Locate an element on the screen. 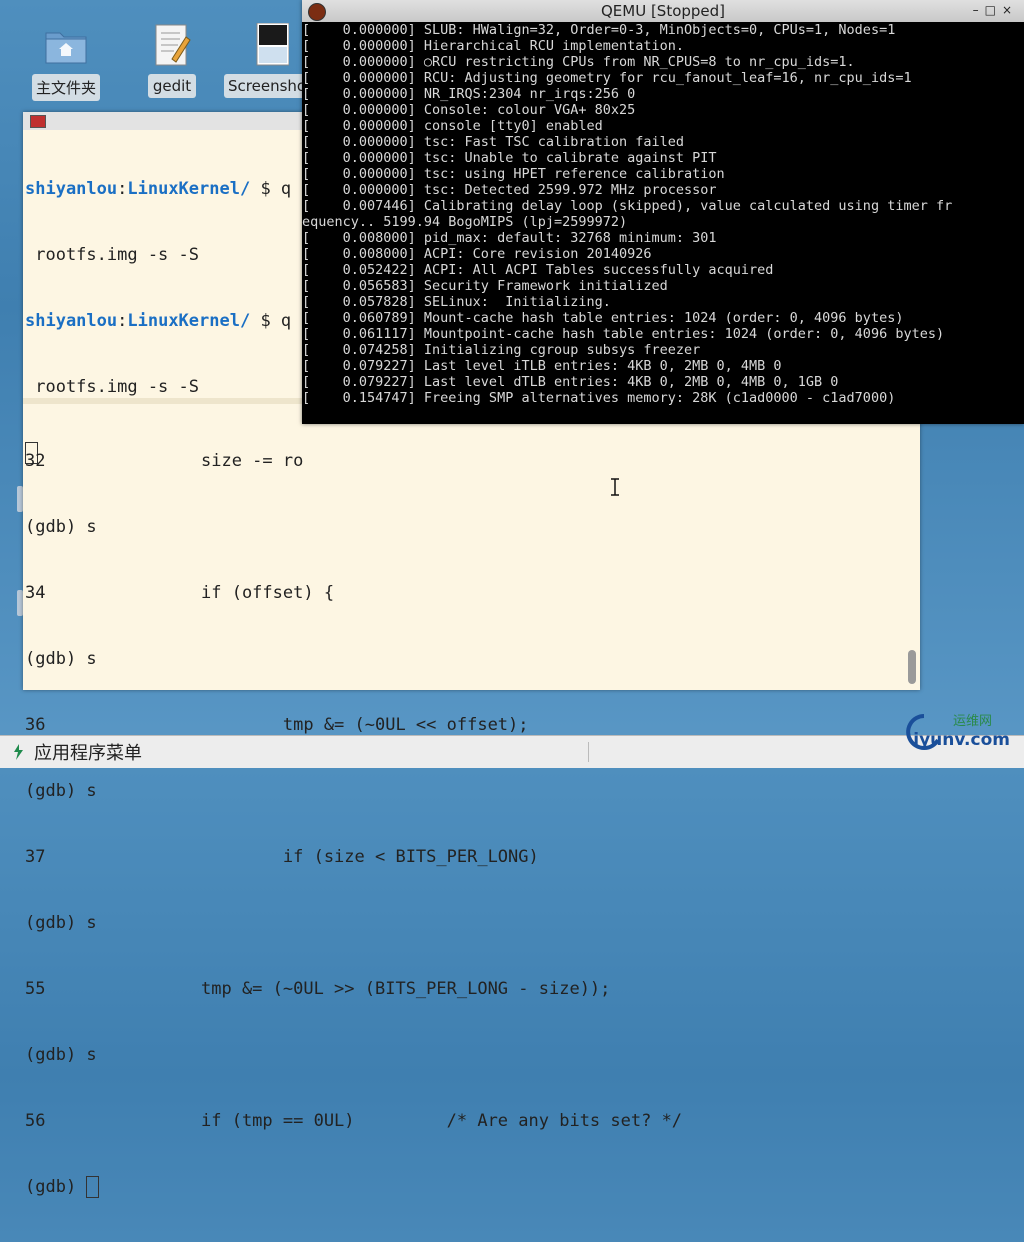  gdb-line: 36 tmp &= (~0UL << offset); is located at coordinates (465, 725).